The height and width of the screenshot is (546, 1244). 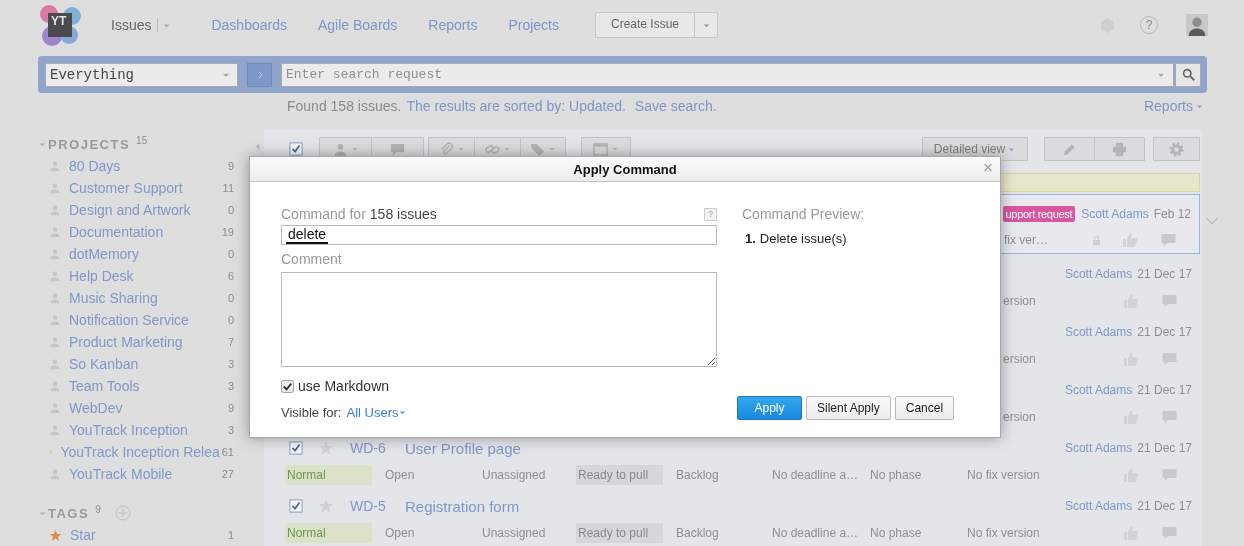 I want to click on issue-count: 19, so click(x=227, y=232).